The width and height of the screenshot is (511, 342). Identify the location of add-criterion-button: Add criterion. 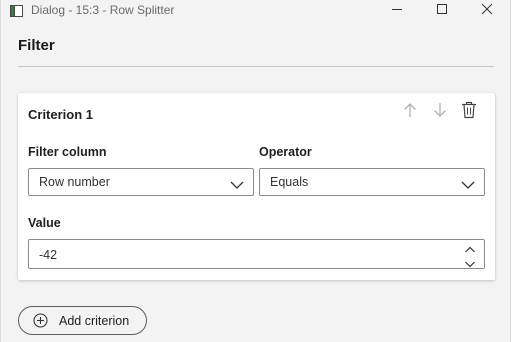
(82, 320).